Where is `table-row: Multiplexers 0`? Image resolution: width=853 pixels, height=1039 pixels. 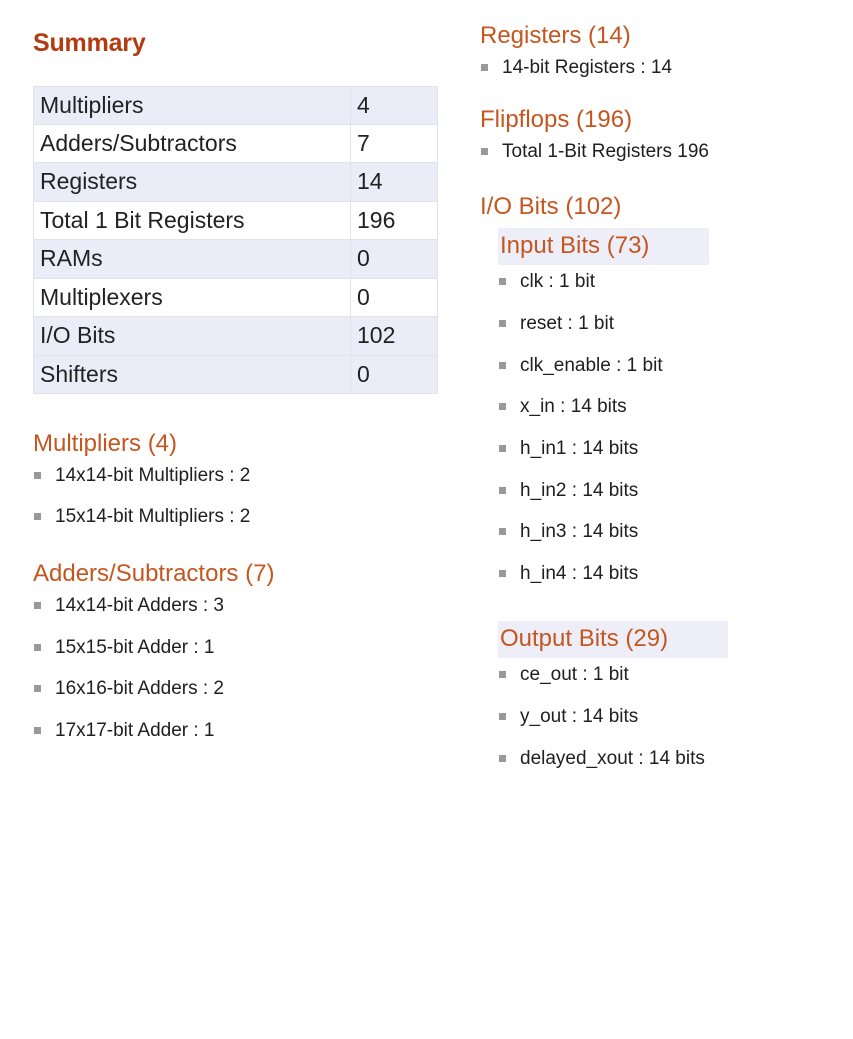 table-row: Multiplexers 0 is located at coordinates (235, 297).